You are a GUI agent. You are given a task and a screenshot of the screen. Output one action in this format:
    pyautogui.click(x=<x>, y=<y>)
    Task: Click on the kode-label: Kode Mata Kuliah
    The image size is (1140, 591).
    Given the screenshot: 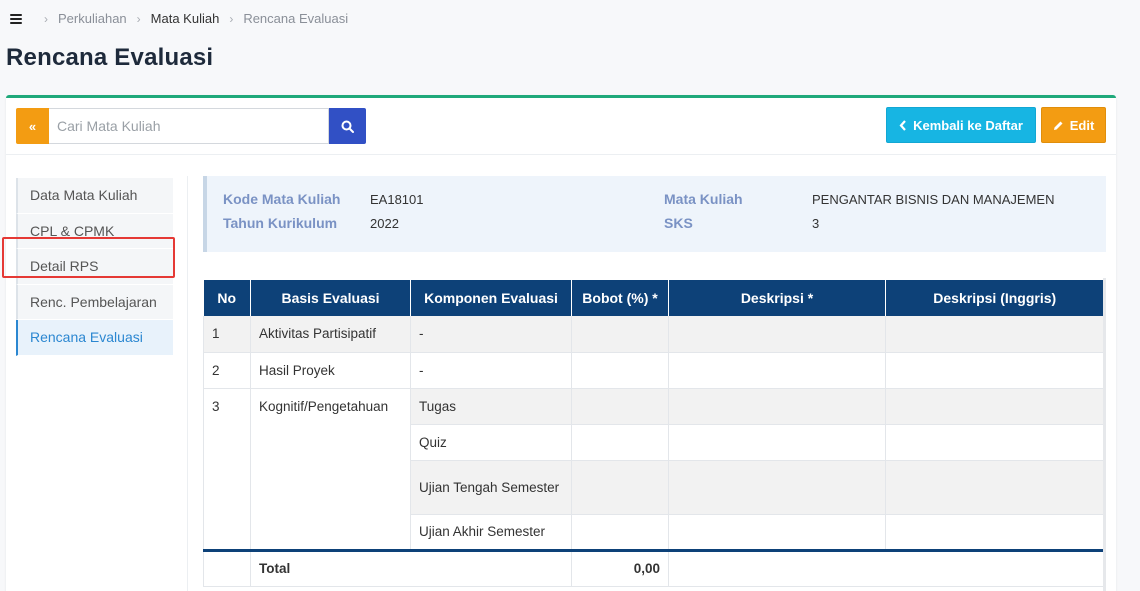 What is the action you would take?
    pyautogui.click(x=282, y=199)
    